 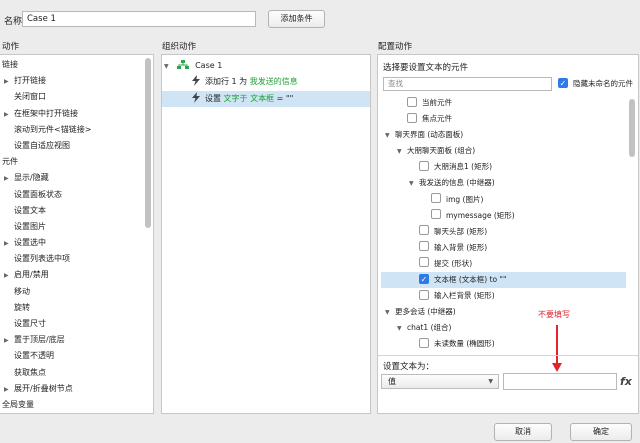 I want to click on action-item: ▶ 设置选中, so click(x=76, y=243).